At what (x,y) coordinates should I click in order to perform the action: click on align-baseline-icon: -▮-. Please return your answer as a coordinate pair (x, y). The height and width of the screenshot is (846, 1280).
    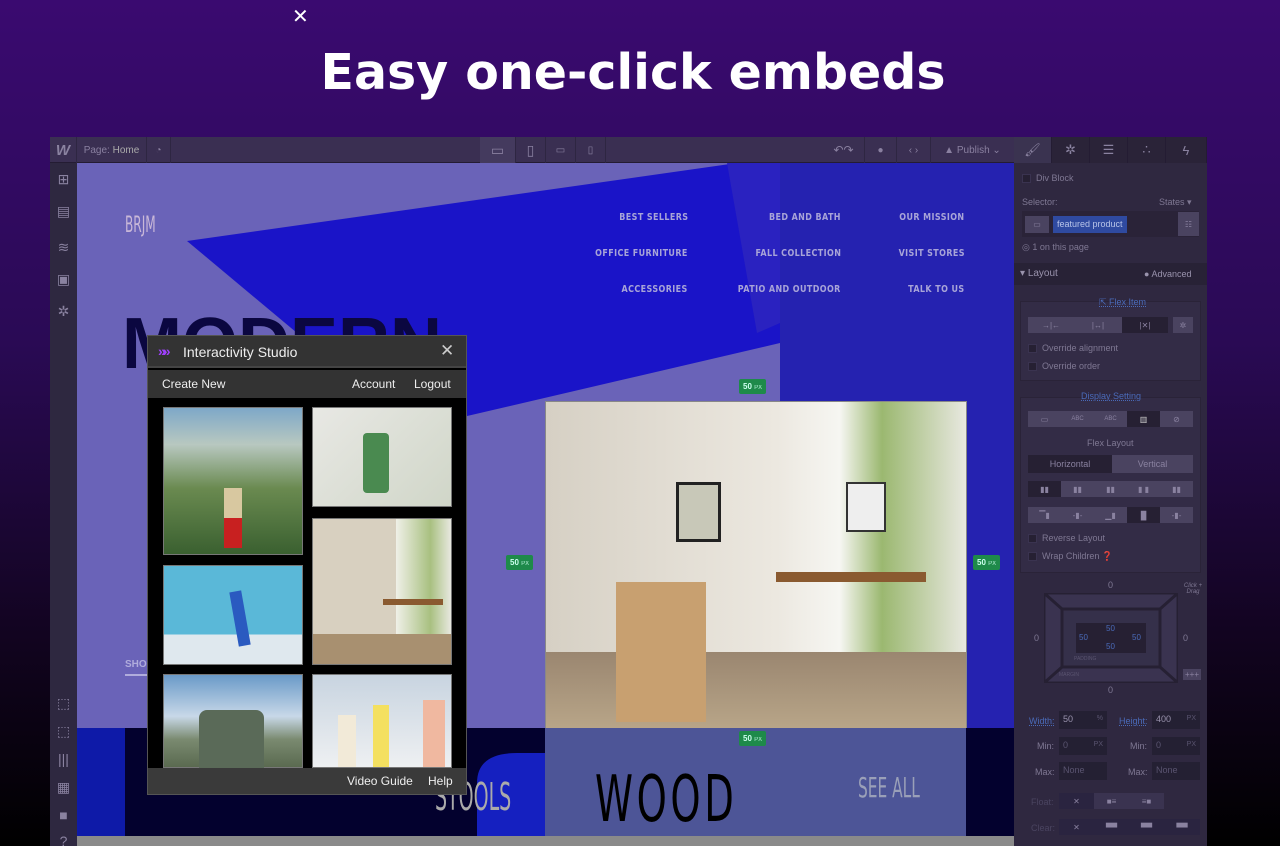
    Looking at the image, I should click on (1176, 515).